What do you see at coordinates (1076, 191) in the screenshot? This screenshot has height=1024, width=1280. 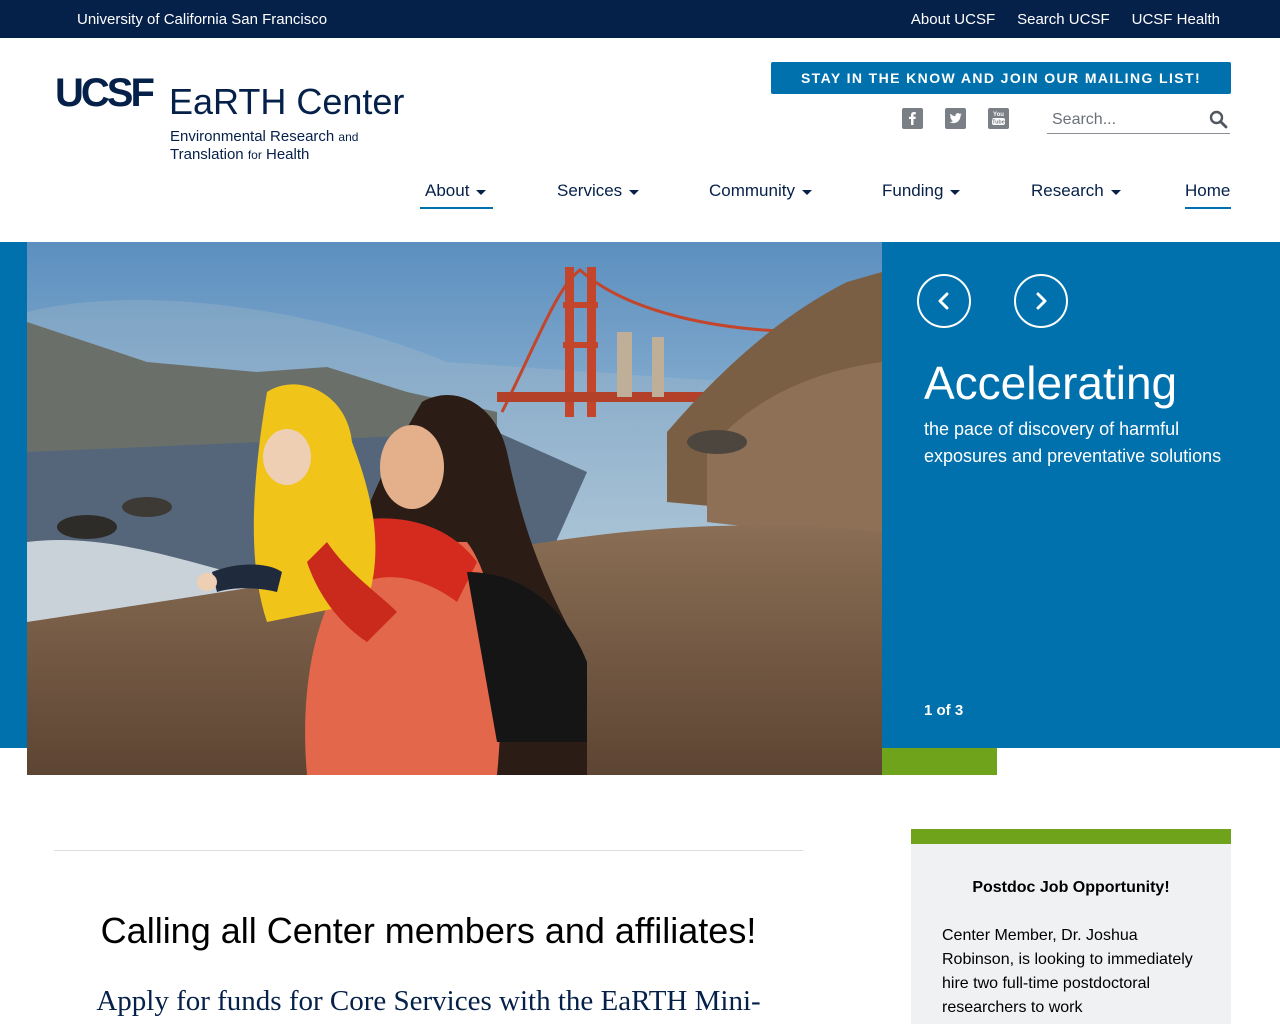 I see `nav-research: Research` at bounding box center [1076, 191].